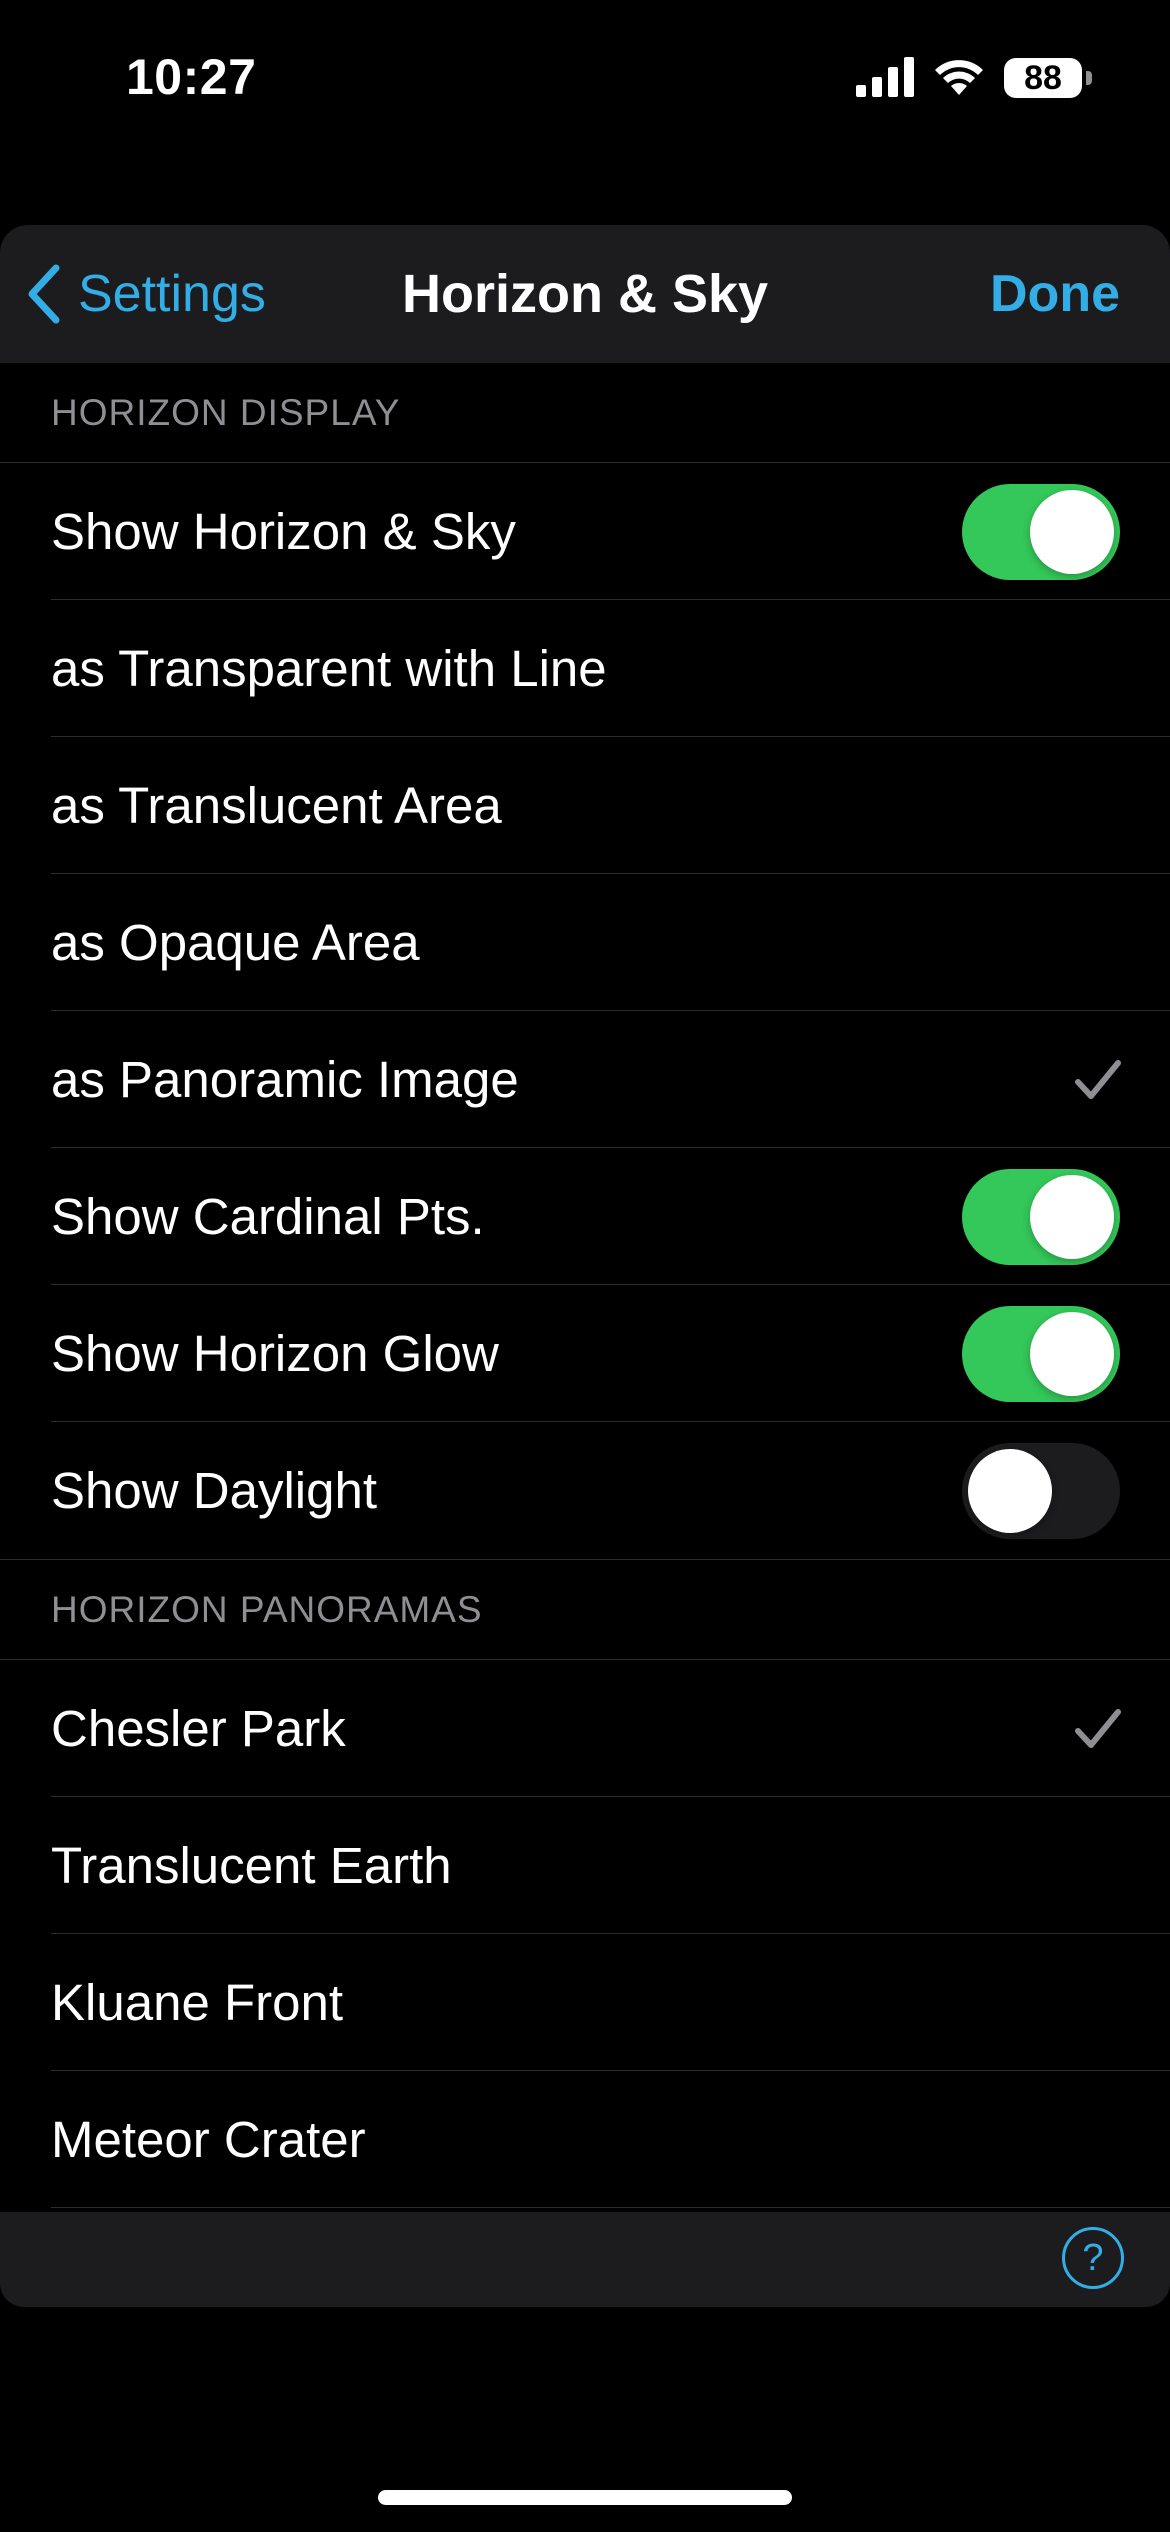  What do you see at coordinates (214, 1490) in the screenshot?
I see `row-label: Show Daylight` at bounding box center [214, 1490].